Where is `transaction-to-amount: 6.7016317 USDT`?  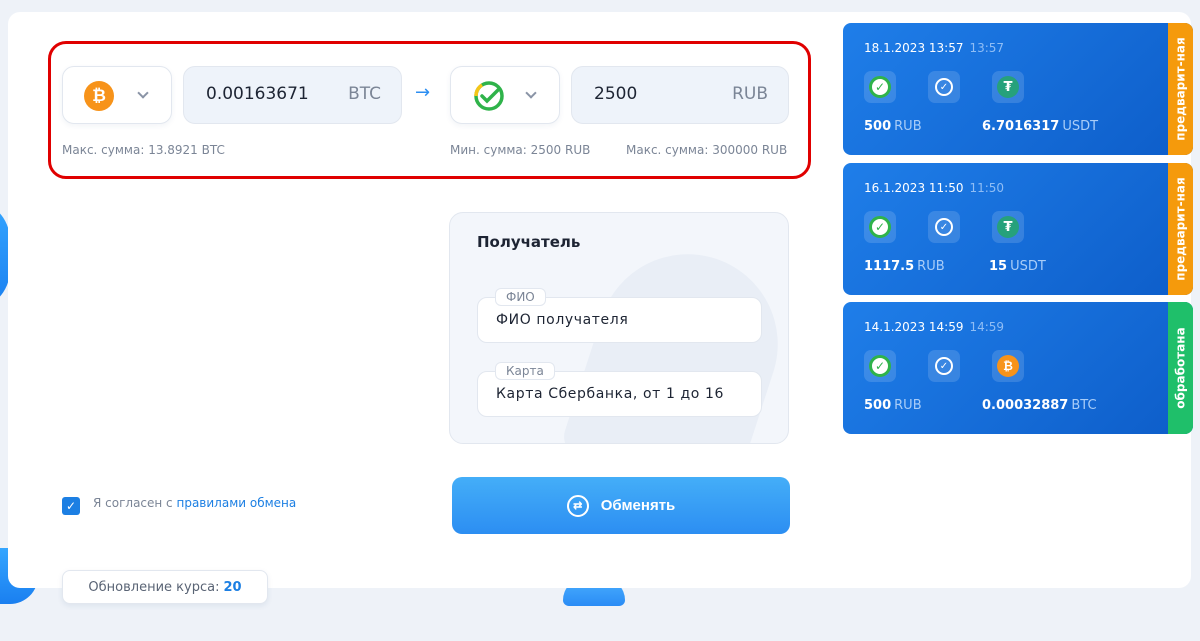
transaction-to-amount: 6.7016317 USDT is located at coordinates (1040, 126).